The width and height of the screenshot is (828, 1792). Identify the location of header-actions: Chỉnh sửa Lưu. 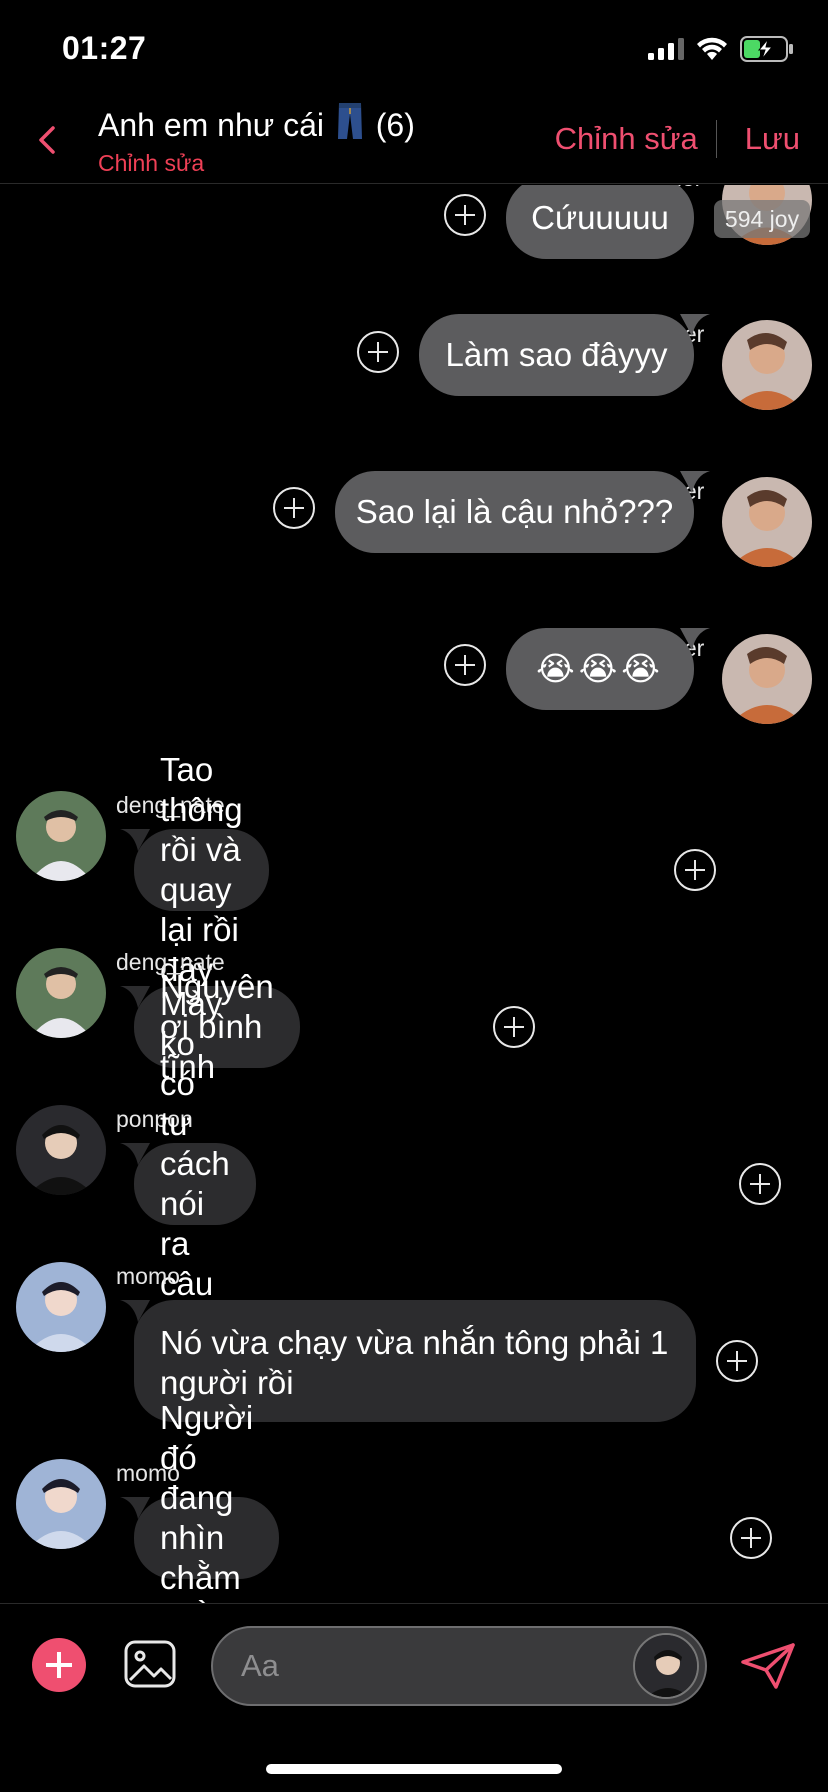
(677, 139).